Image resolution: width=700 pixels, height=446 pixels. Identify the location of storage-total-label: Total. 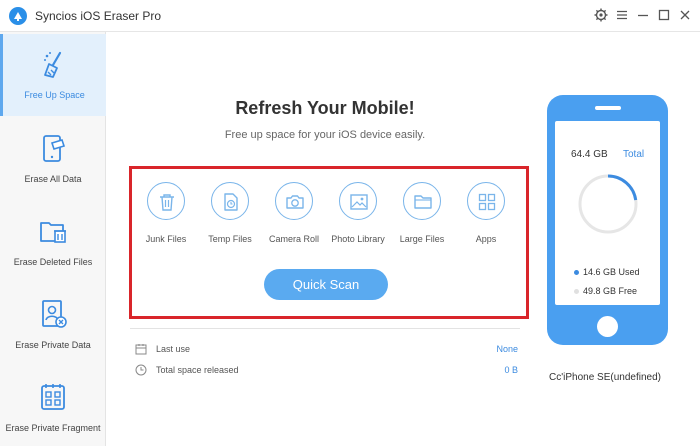
(634, 154).